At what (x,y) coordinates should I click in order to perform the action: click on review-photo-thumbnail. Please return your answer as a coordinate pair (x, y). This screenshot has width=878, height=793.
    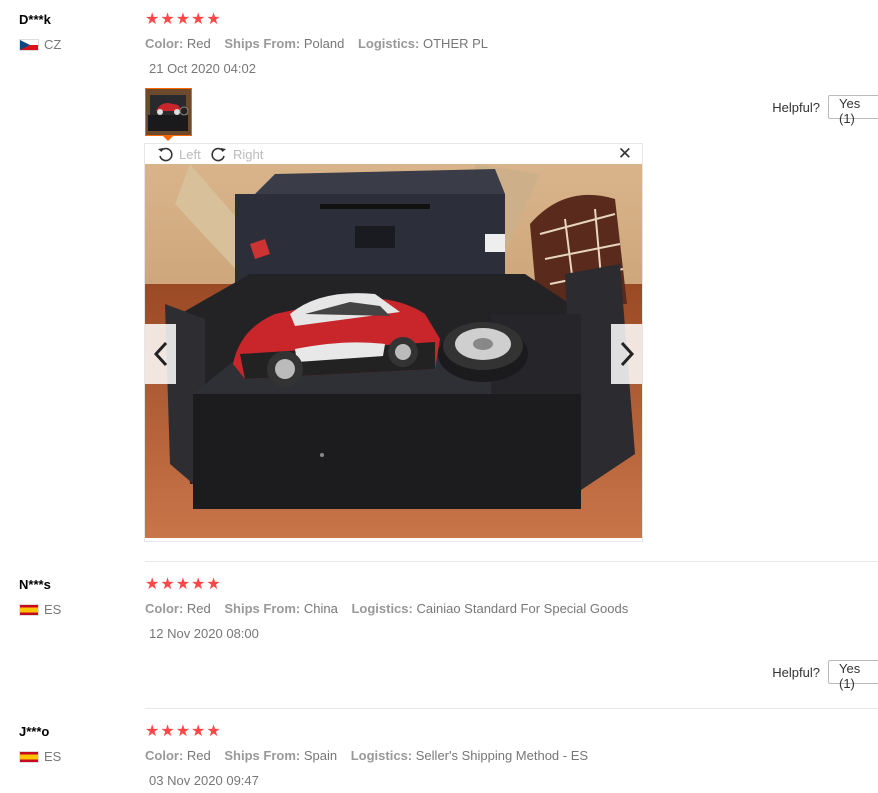
    Looking at the image, I should click on (168, 112).